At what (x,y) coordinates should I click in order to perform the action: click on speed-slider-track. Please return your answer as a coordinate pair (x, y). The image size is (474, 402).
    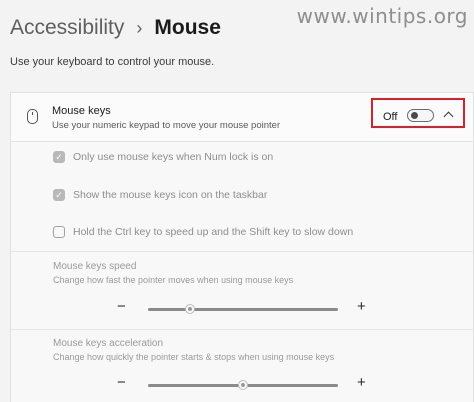
    Looking at the image, I should click on (243, 309).